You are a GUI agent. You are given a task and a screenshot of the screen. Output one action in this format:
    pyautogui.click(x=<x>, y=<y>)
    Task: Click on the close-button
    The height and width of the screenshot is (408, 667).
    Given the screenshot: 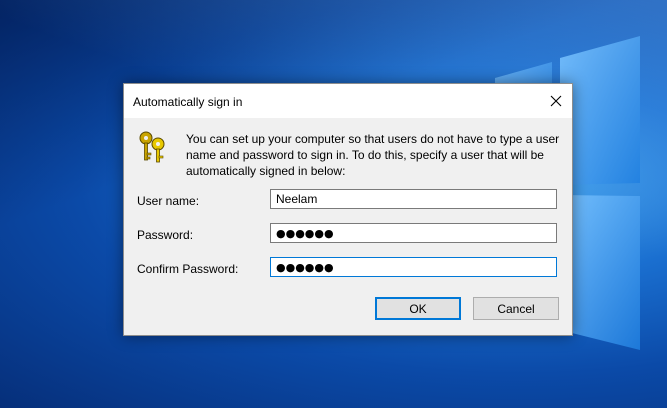 What is the action you would take?
    pyautogui.click(x=556, y=101)
    